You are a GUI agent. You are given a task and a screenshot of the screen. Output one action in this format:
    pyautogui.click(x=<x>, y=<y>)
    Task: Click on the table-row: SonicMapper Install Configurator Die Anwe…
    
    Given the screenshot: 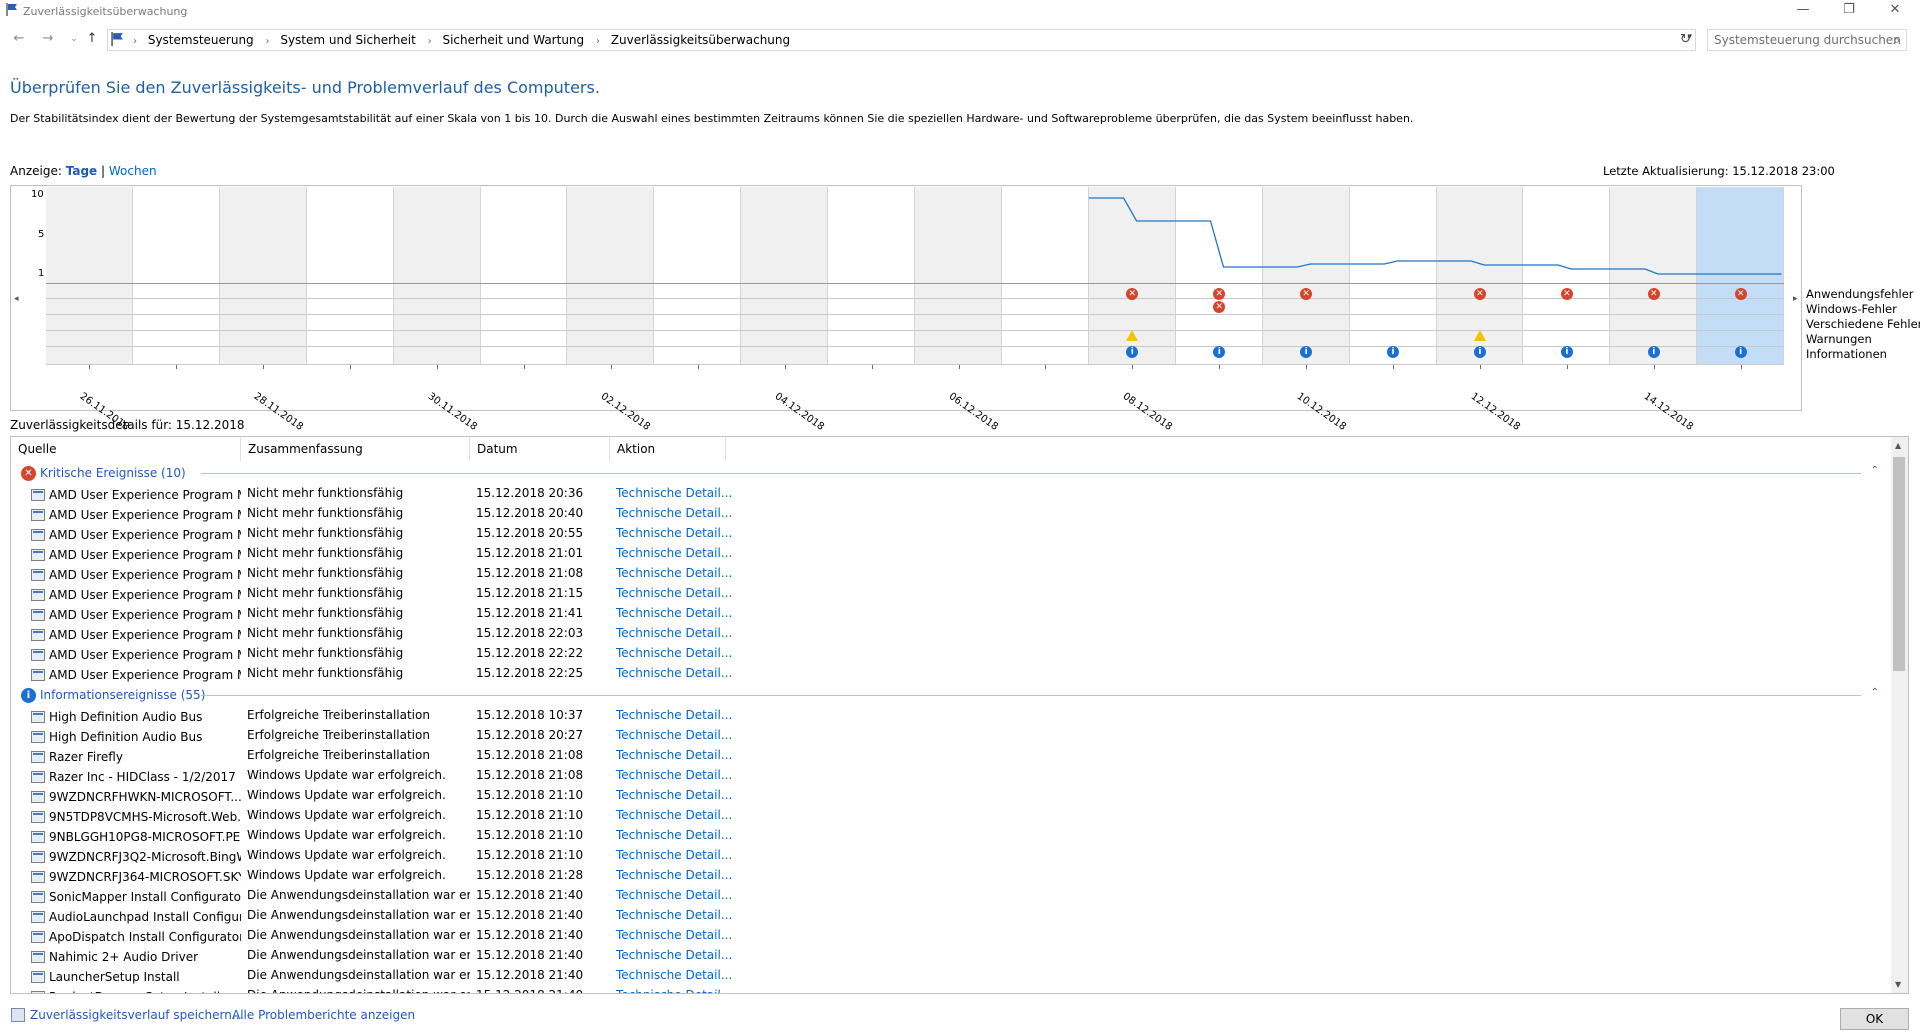 What is the action you would take?
    pyautogui.click(x=951, y=895)
    